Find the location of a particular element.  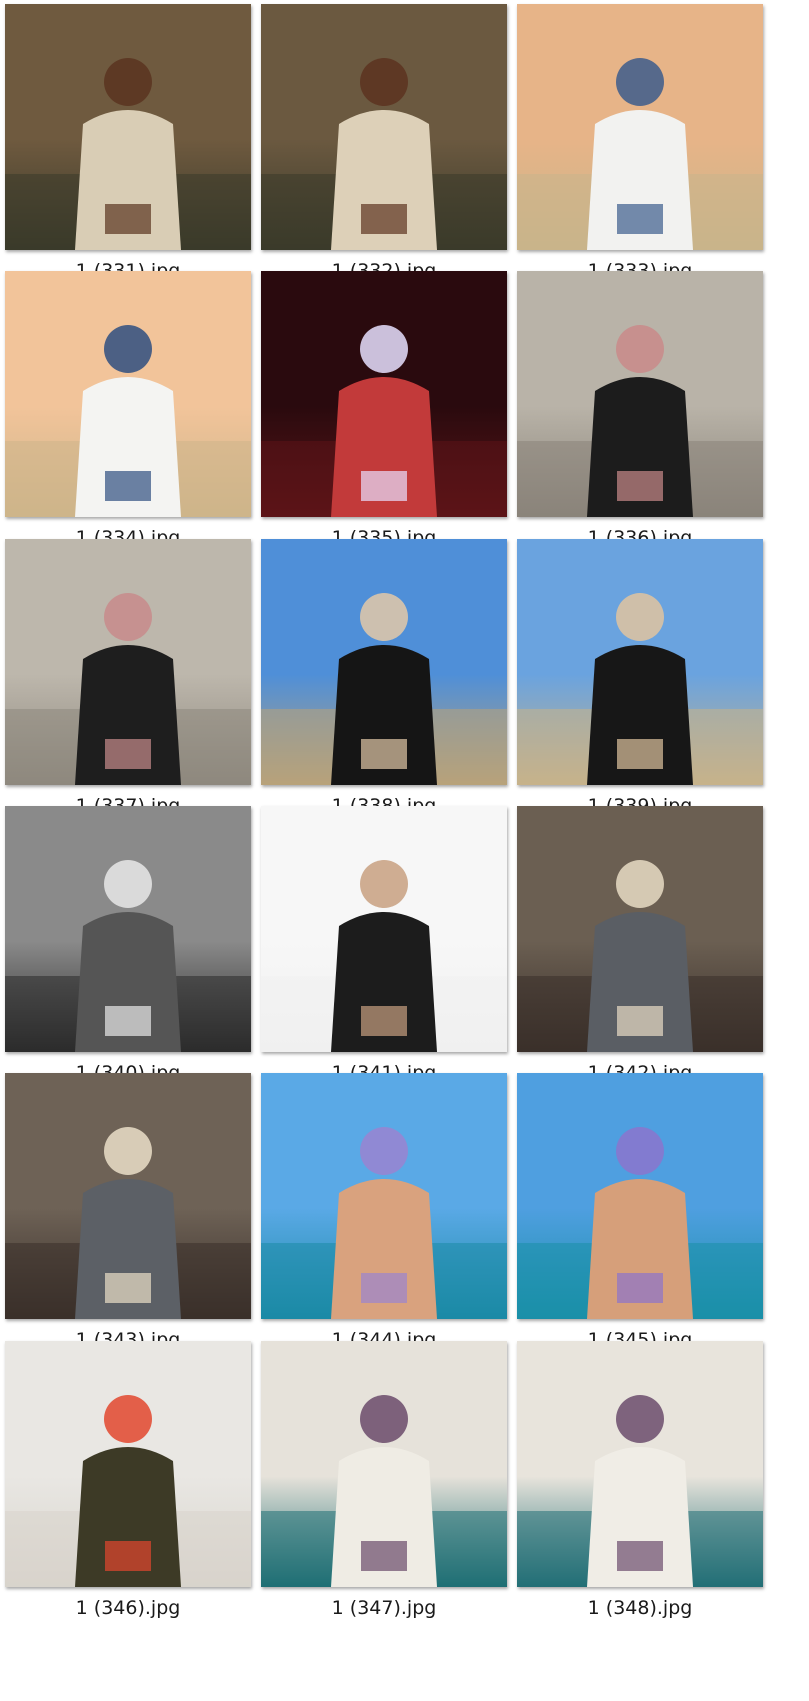

file-tile: 1 (346).jpg is located at coordinates (128, 1485).